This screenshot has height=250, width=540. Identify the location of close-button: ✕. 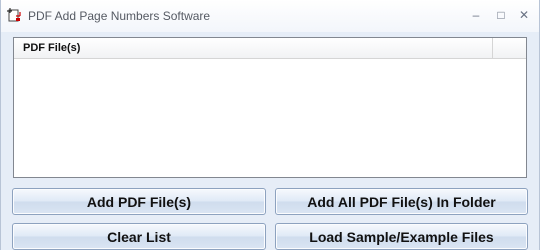
(524, 15).